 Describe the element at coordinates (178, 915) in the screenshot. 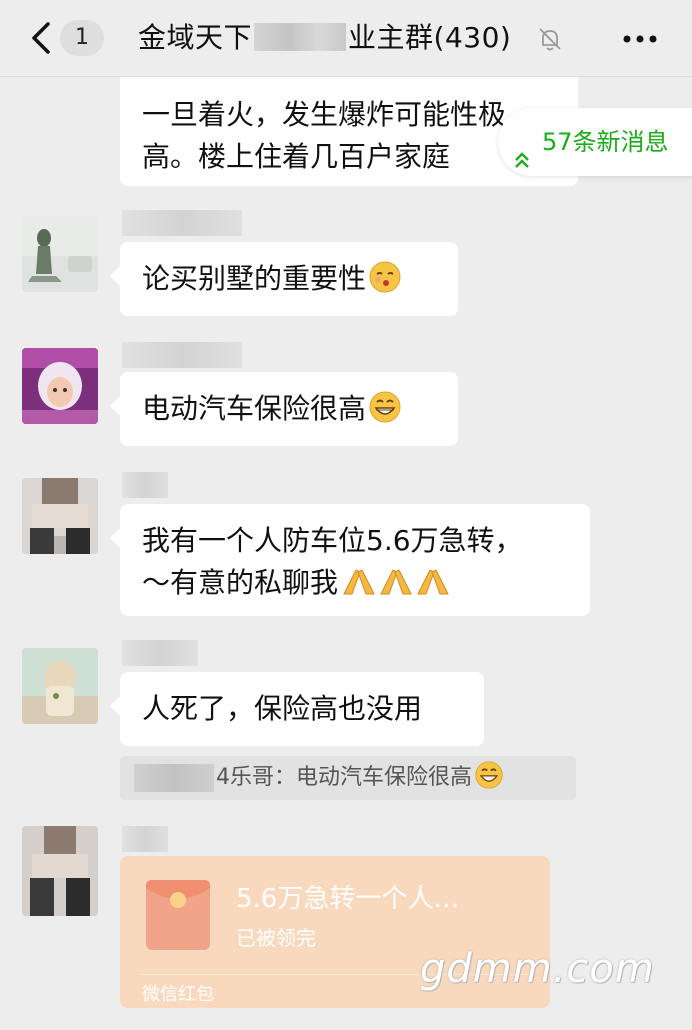

I see `red-packet-icon` at that location.